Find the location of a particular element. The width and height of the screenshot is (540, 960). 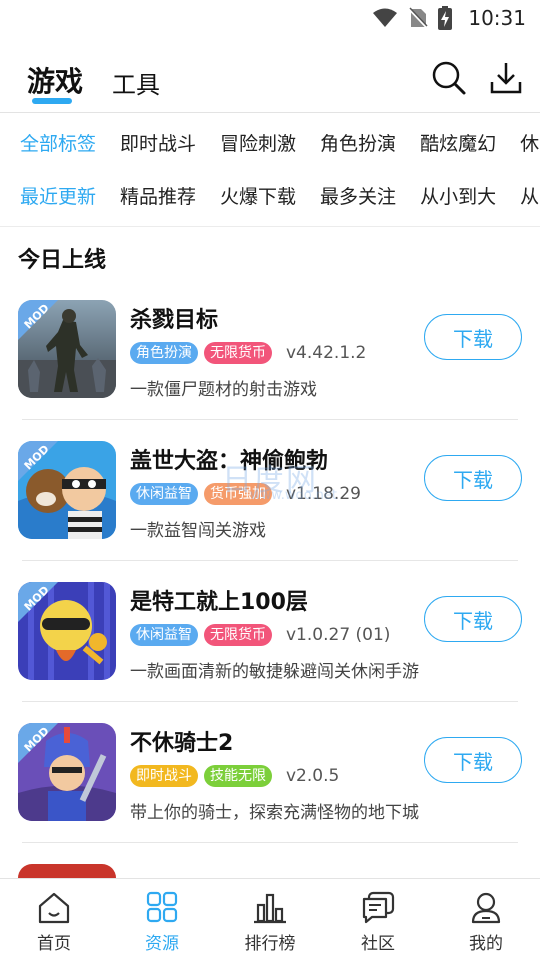

tag-badge: 角色扮演 is located at coordinates (164, 353).